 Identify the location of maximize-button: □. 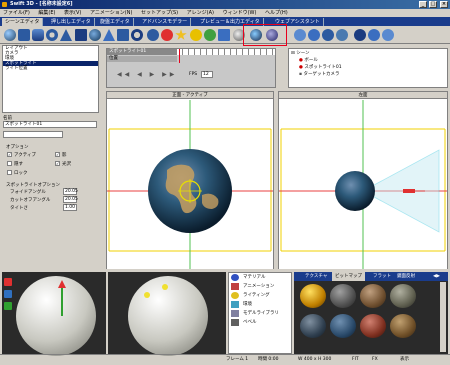
(433, 4).